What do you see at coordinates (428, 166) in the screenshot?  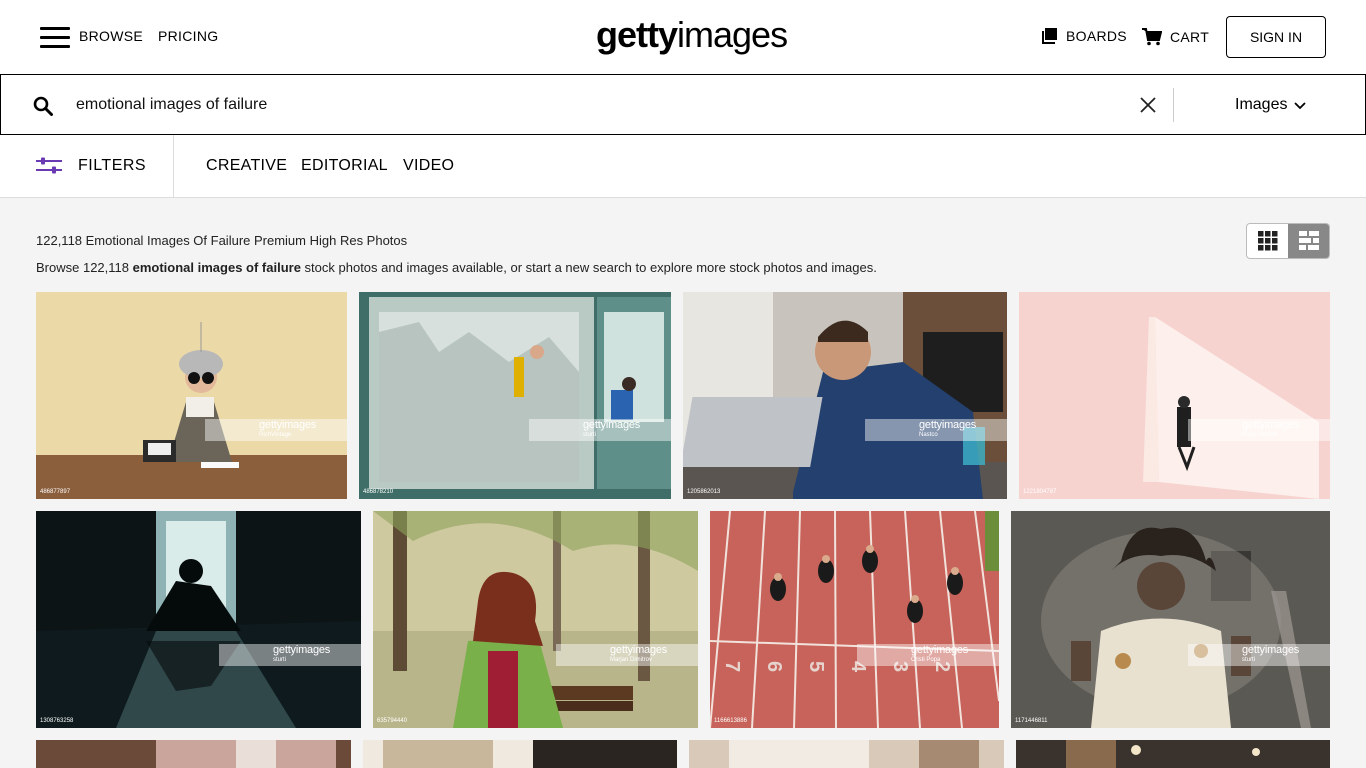 I see `tab-video: VIDEO` at bounding box center [428, 166].